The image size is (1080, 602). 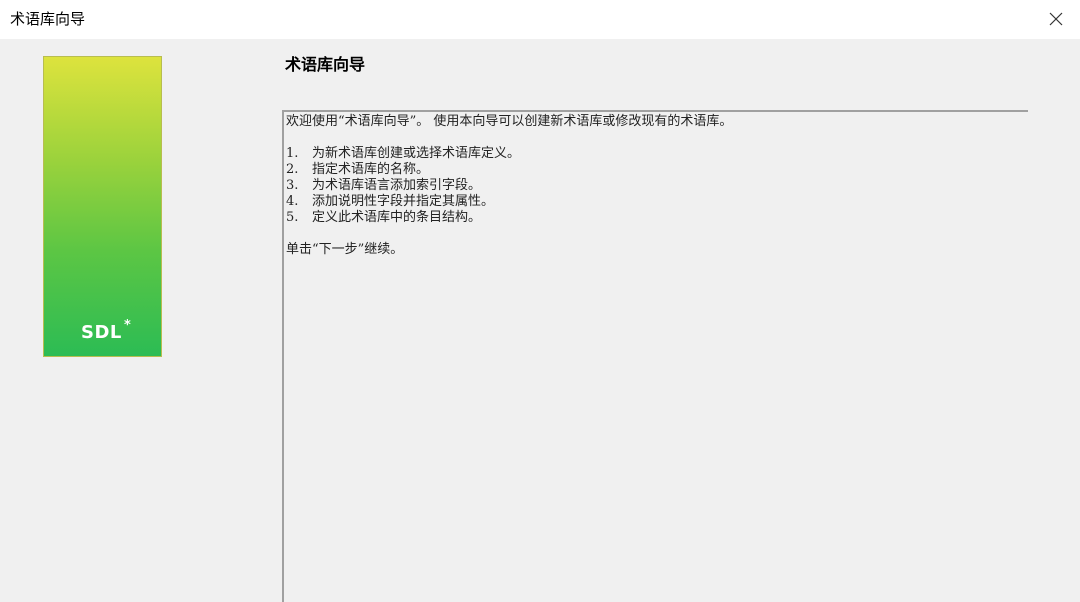 I want to click on close-icon, so click(x=1056, y=19).